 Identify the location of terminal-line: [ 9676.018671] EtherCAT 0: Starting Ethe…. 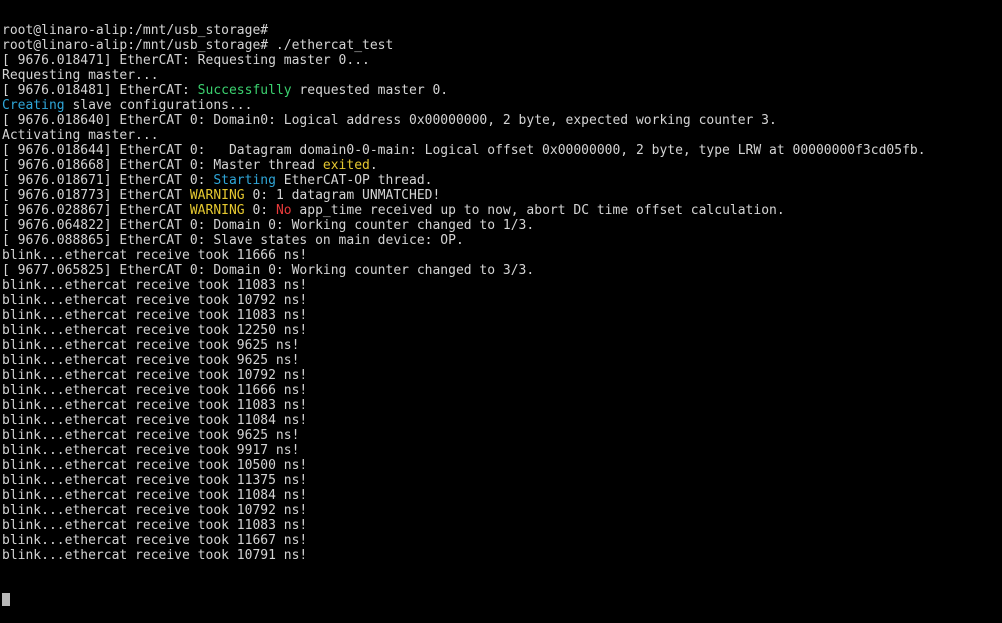
(502, 180).